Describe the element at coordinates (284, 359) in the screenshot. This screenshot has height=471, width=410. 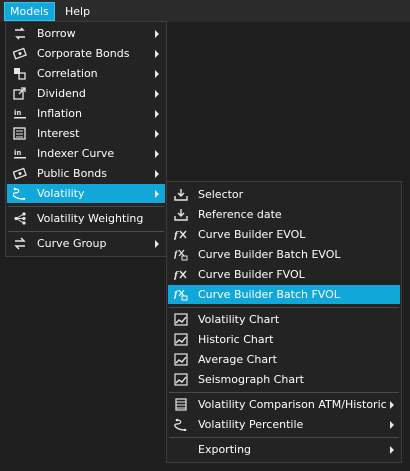
I see `menu-item-average-chart: Average Chart` at that location.